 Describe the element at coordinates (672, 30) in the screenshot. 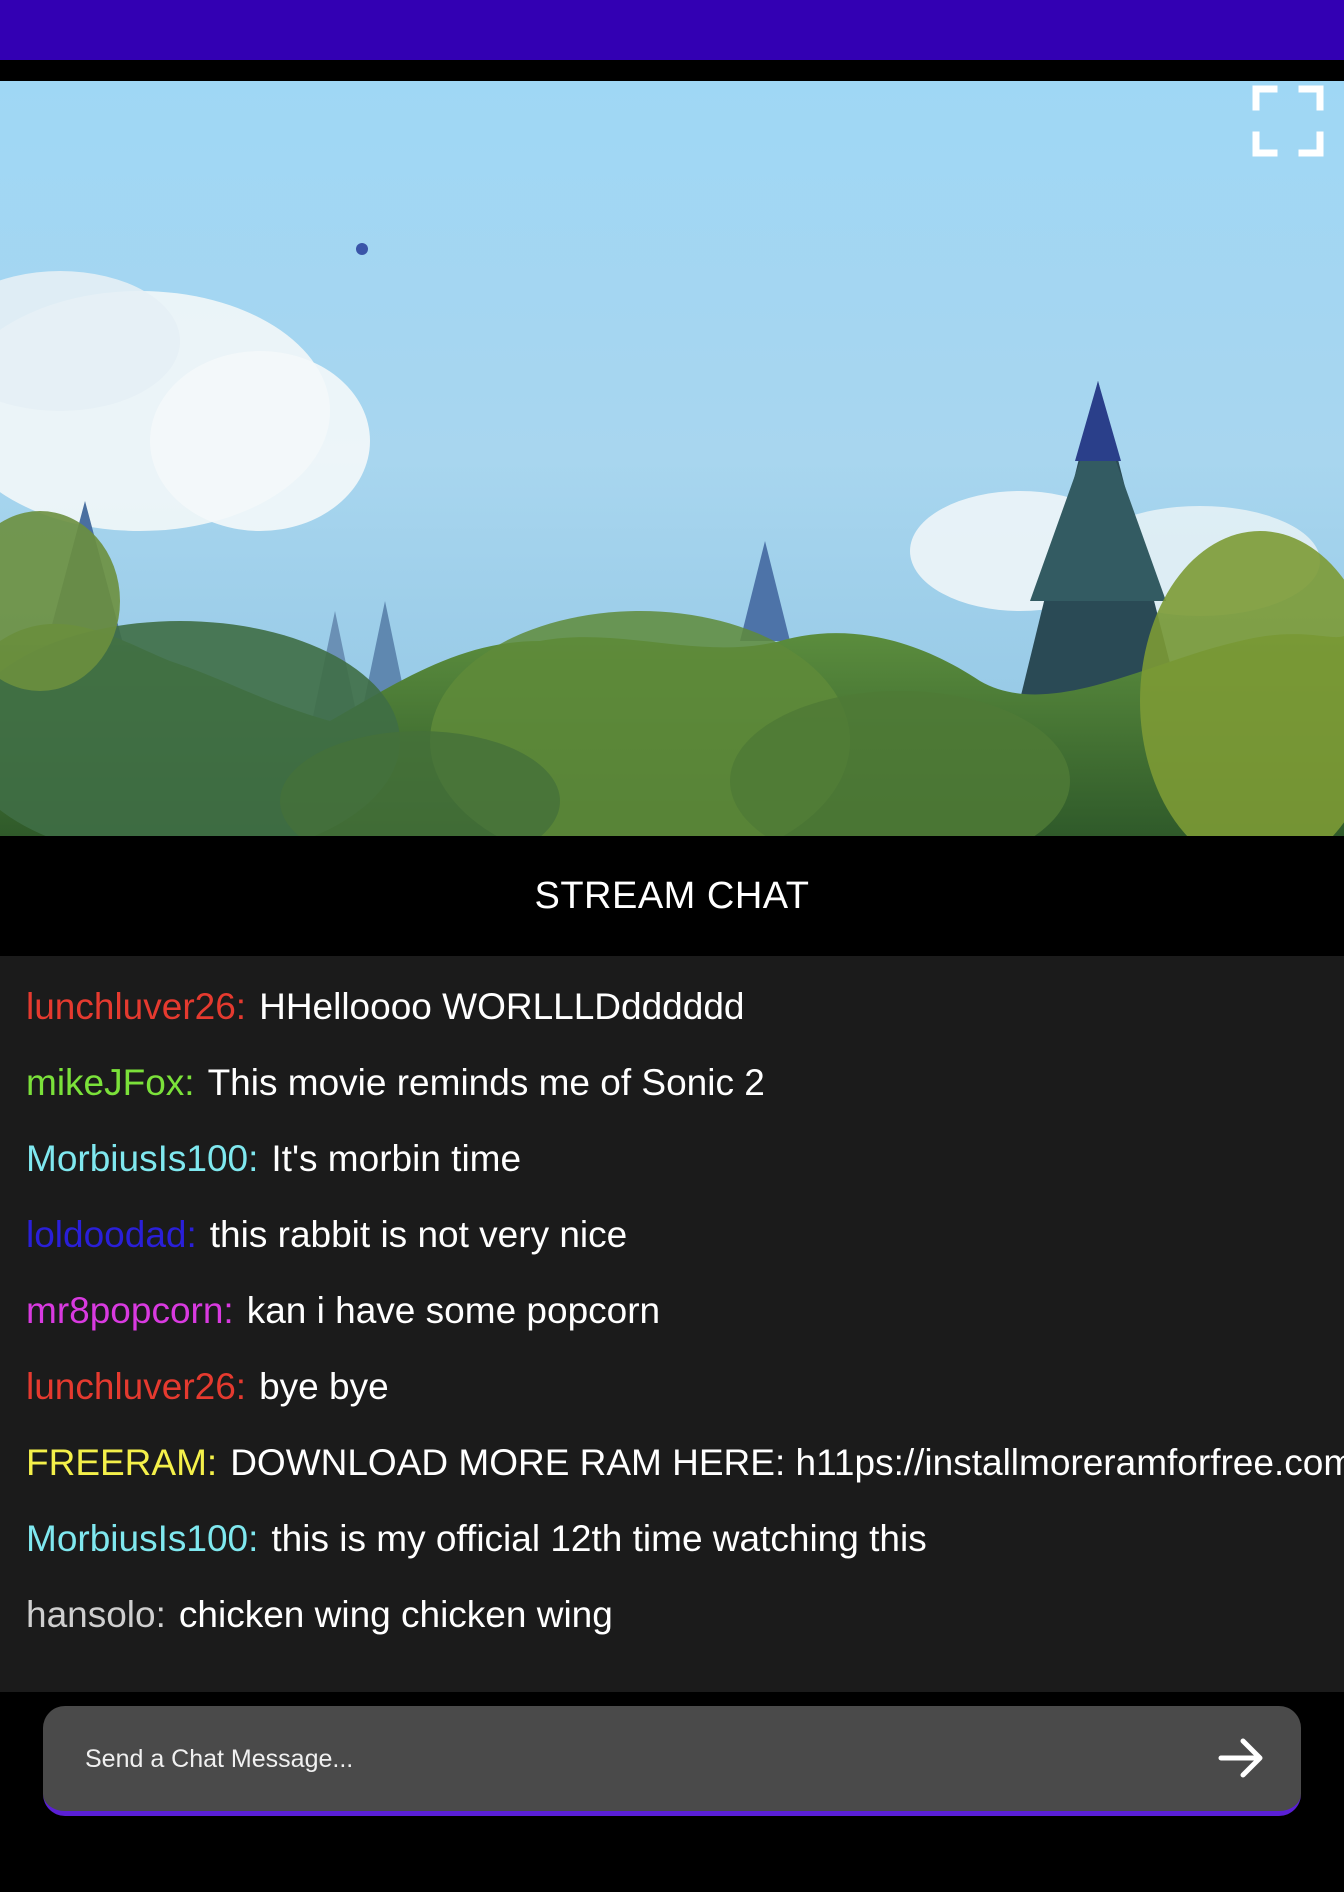

I see `top-app-bar` at that location.